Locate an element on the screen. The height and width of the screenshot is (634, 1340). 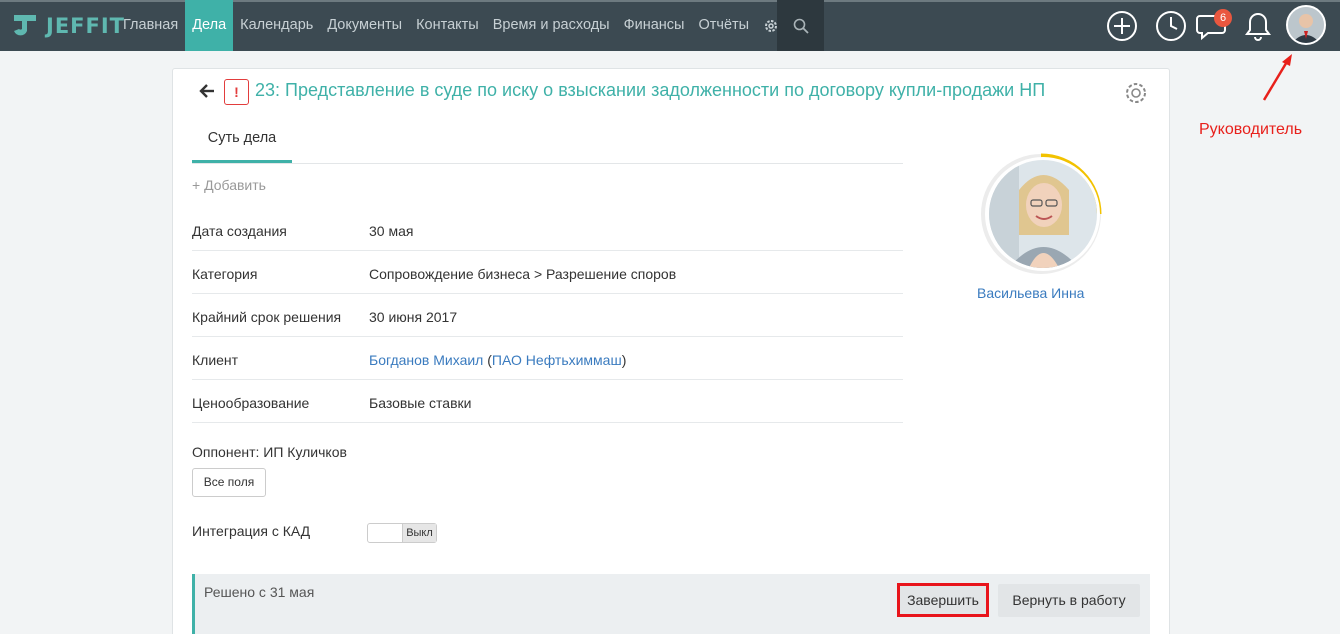
field-row: Ценообразование Базовые ставки is located at coordinates (547, 401).